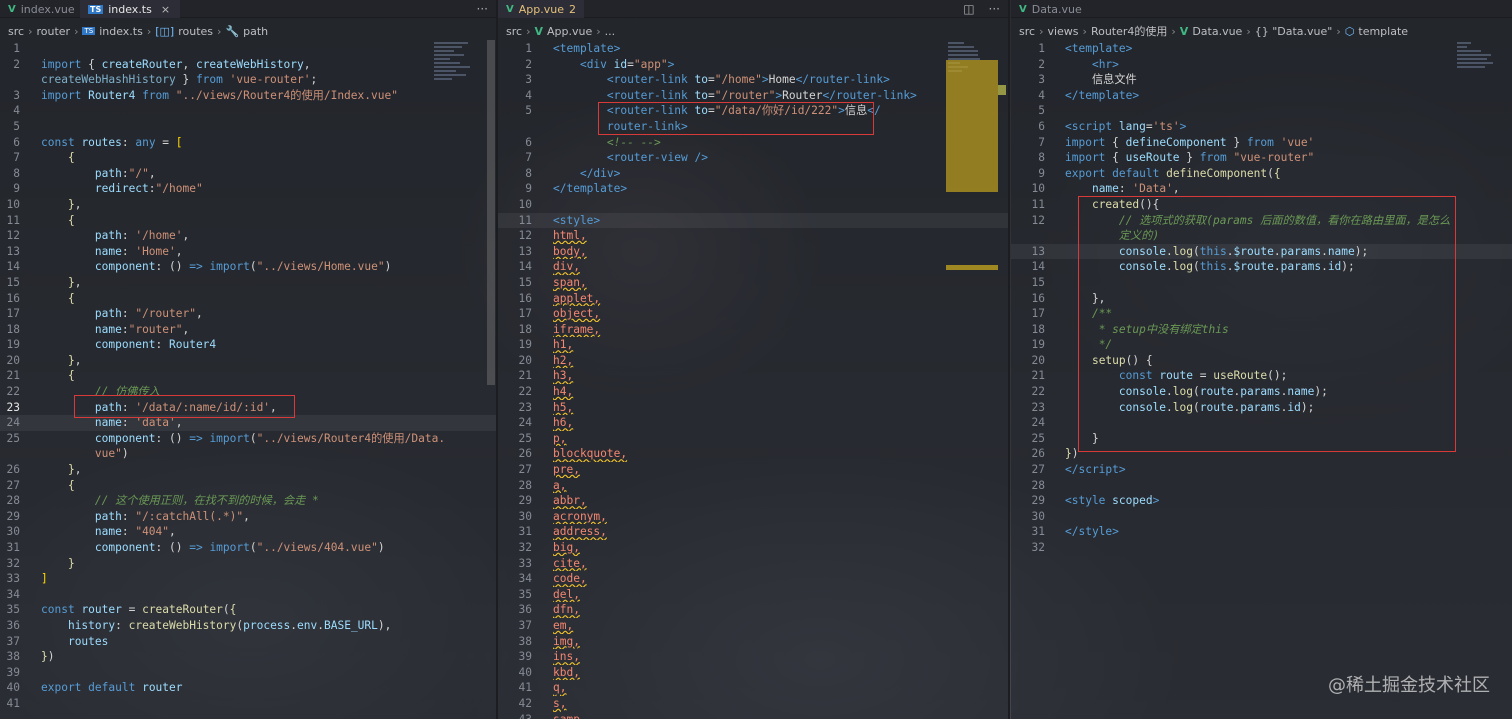  I want to click on code-line: 37 em,, so click(753, 626).